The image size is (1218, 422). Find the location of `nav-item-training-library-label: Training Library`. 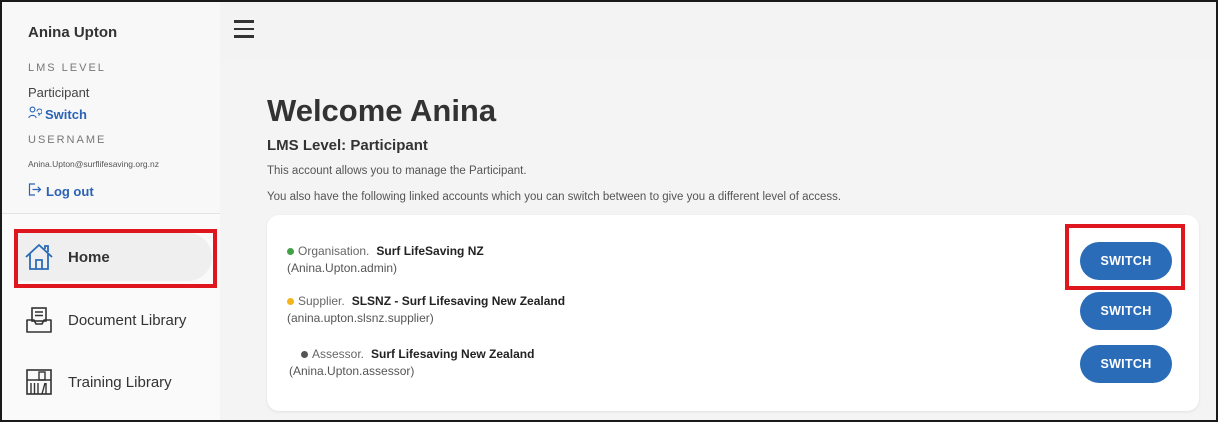

nav-item-training-library-label: Training Library is located at coordinates (120, 382).